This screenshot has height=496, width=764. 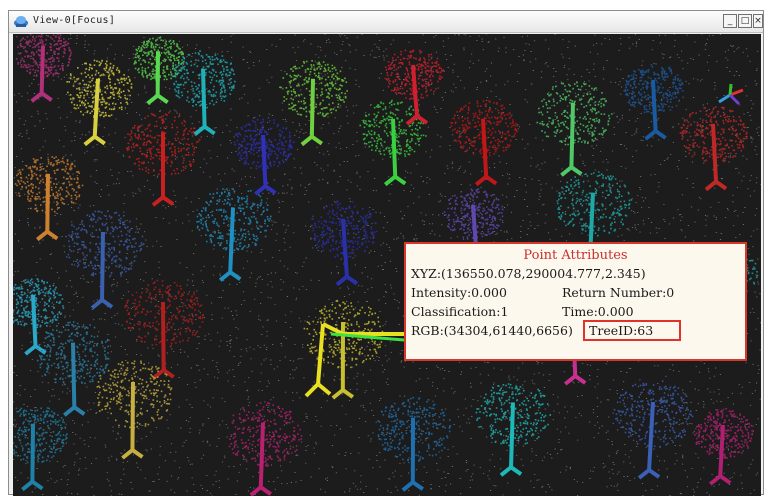 I want to click on panel-title: Point Attributes, so click(x=575, y=255).